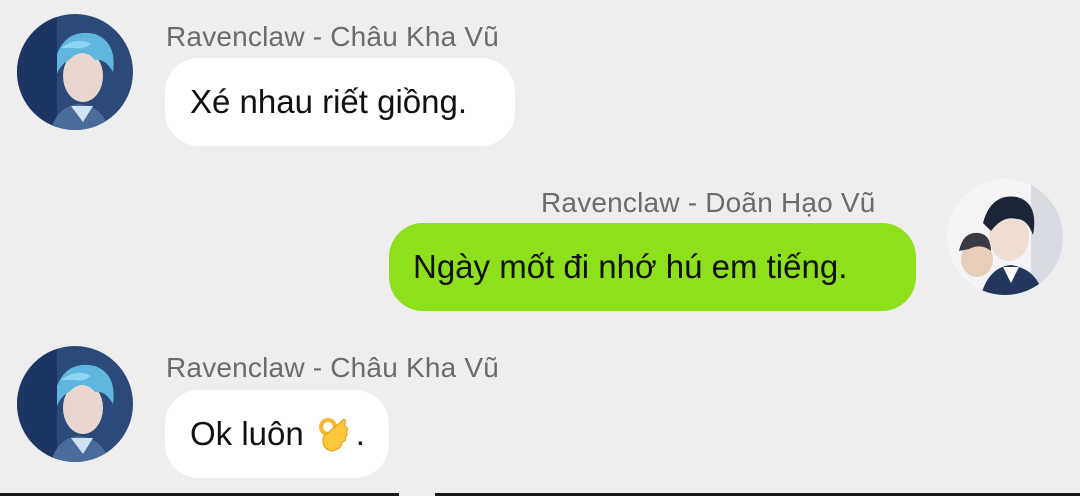 The width and height of the screenshot is (1080, 496). I want to click on message-text-suffix: ., so click(360, 433).